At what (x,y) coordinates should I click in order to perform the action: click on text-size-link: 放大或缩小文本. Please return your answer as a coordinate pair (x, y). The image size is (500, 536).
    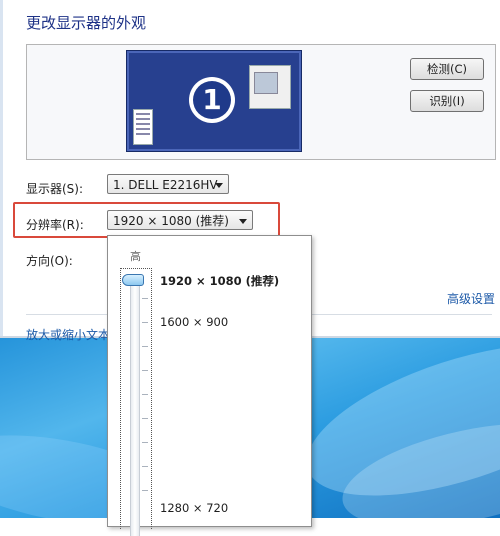
    Looking at the image, I should click on (68, 334).